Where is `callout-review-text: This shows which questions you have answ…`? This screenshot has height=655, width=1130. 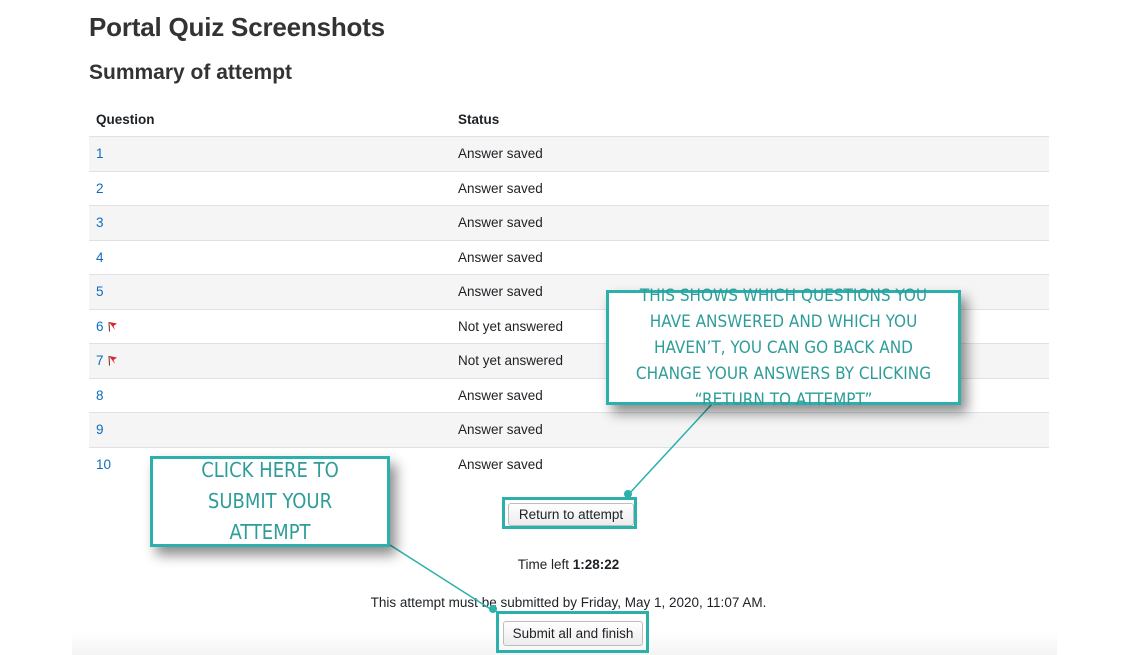
callout-review-text: This shows which questions you have answ… is located at coordinates (783, 347).